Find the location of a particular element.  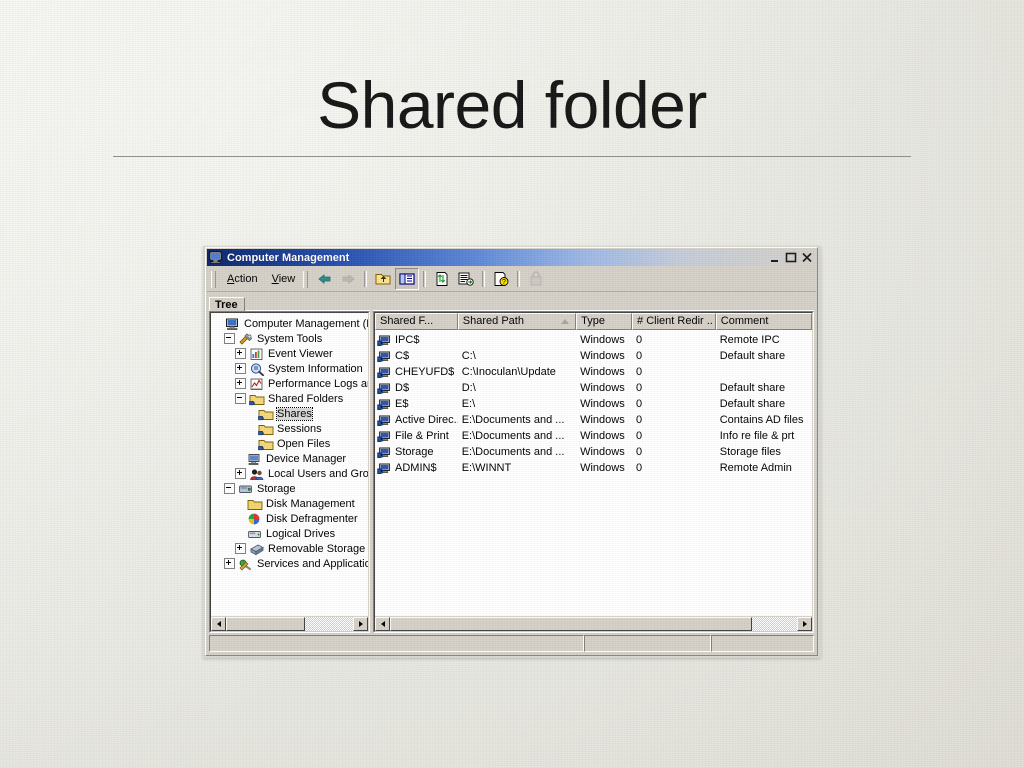

tree-item-label: Performance Logs an is located at coordinates (318, 383).